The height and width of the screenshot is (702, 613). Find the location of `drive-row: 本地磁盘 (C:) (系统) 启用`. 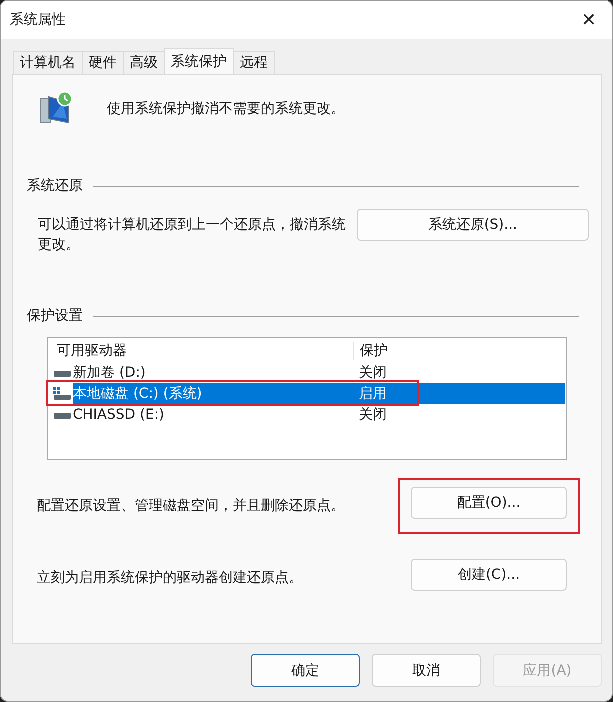

drive-row: 本地磁盘 (C:) (系统) 启用 is located at coordinates (319, 393).